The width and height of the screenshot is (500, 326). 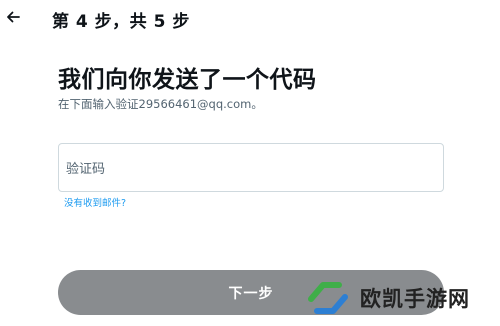 I want to click on no-email-received-link: 没有收到邮件?, so click(x=95, y=202).